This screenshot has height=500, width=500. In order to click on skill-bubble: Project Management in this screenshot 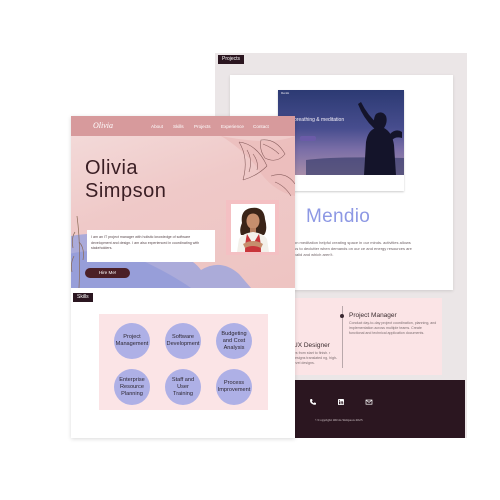, I will do `click(132, 341)`.